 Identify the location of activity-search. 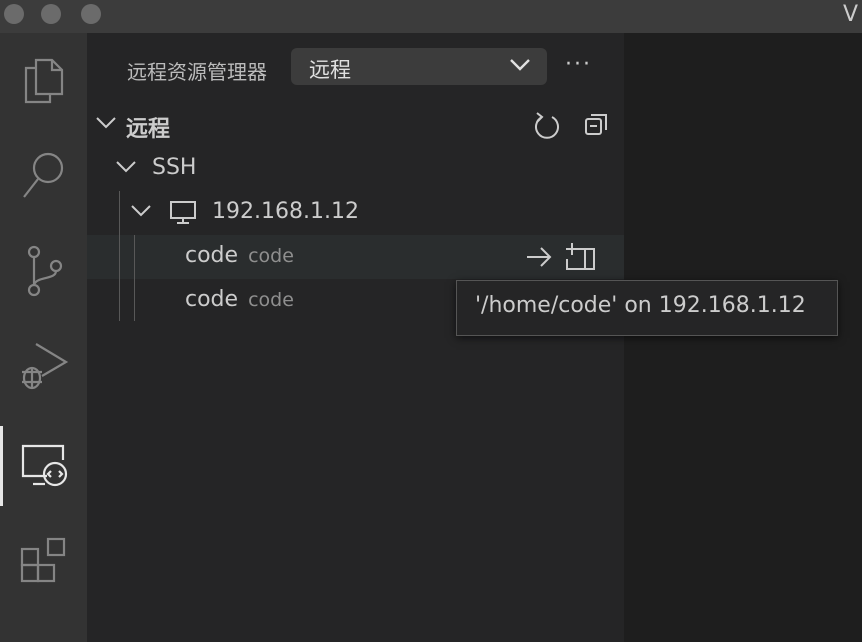
(43, 176).